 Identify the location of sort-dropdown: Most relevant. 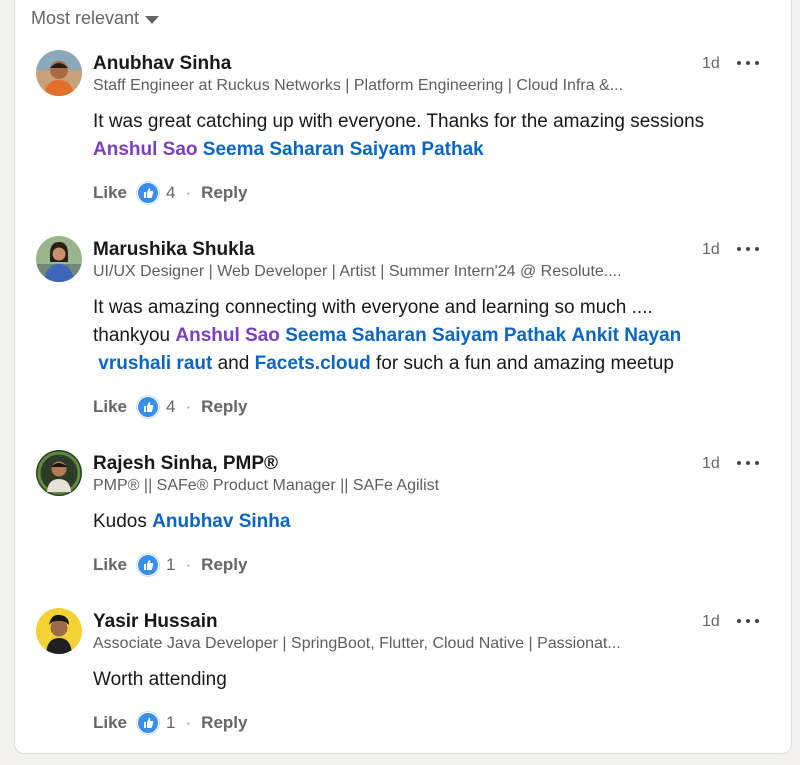
(95, 18).